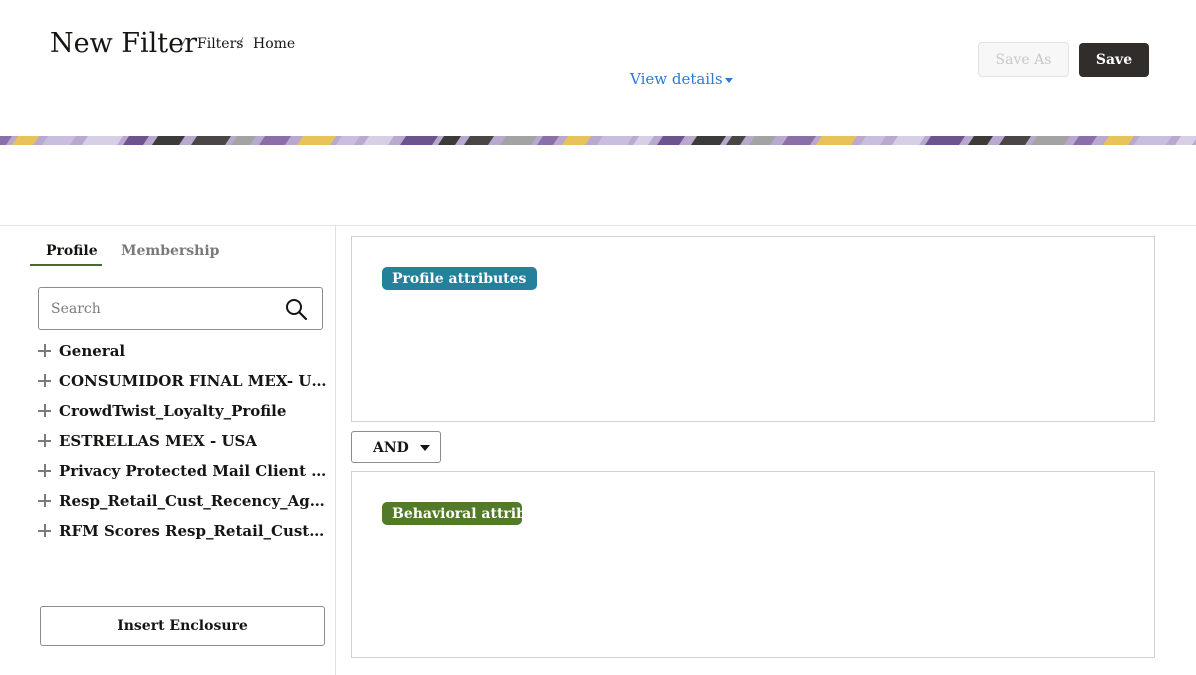  I want to click on tree-item-label: RFM Scores Resp_Retail_Customers, so click(193, 531).